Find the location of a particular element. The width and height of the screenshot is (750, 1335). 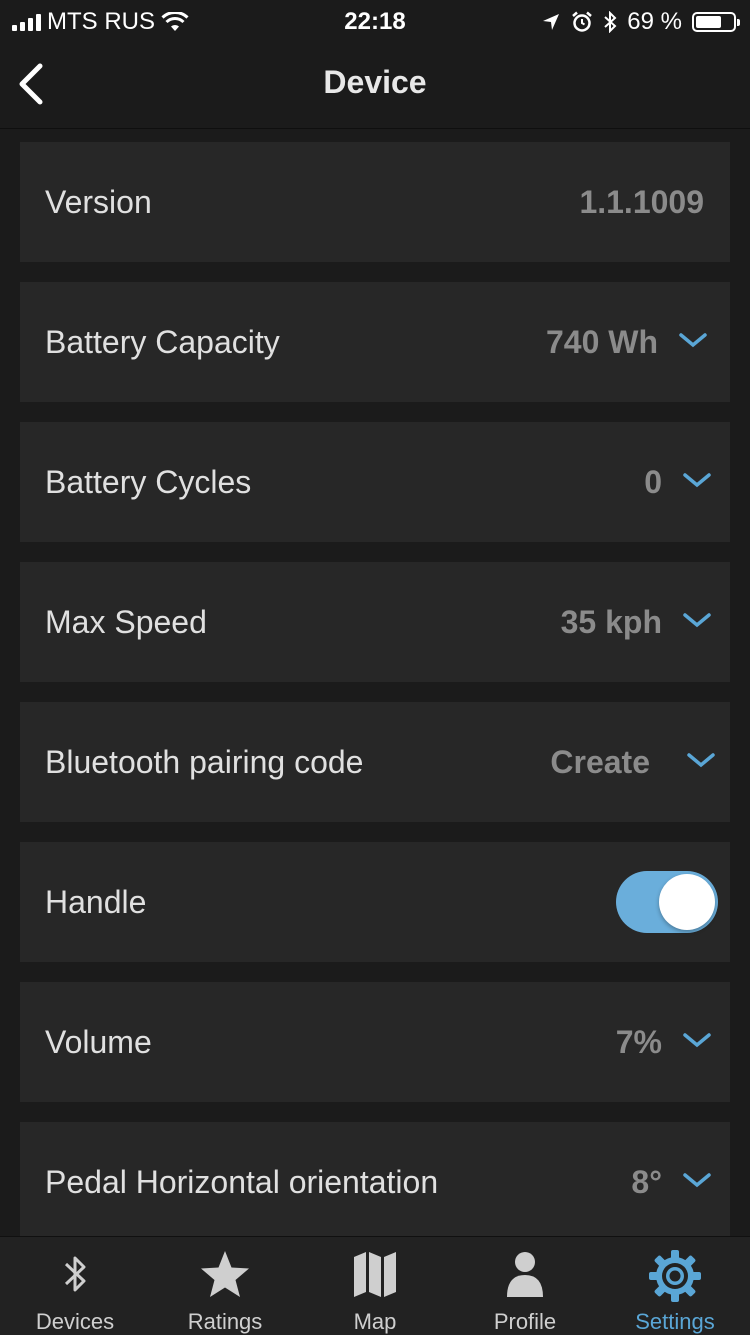

navigation-bar: Device is located at coordinates (375, 84).